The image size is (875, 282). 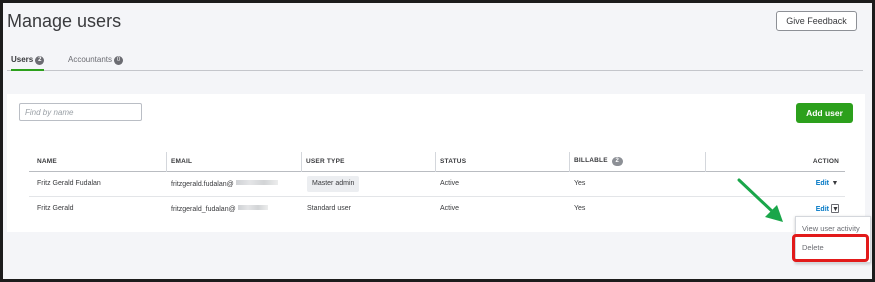 What do you see at coordinates (47, 161) in the screenshot?
I see `column-header-name: NAME` at bounding box center [47, 161].